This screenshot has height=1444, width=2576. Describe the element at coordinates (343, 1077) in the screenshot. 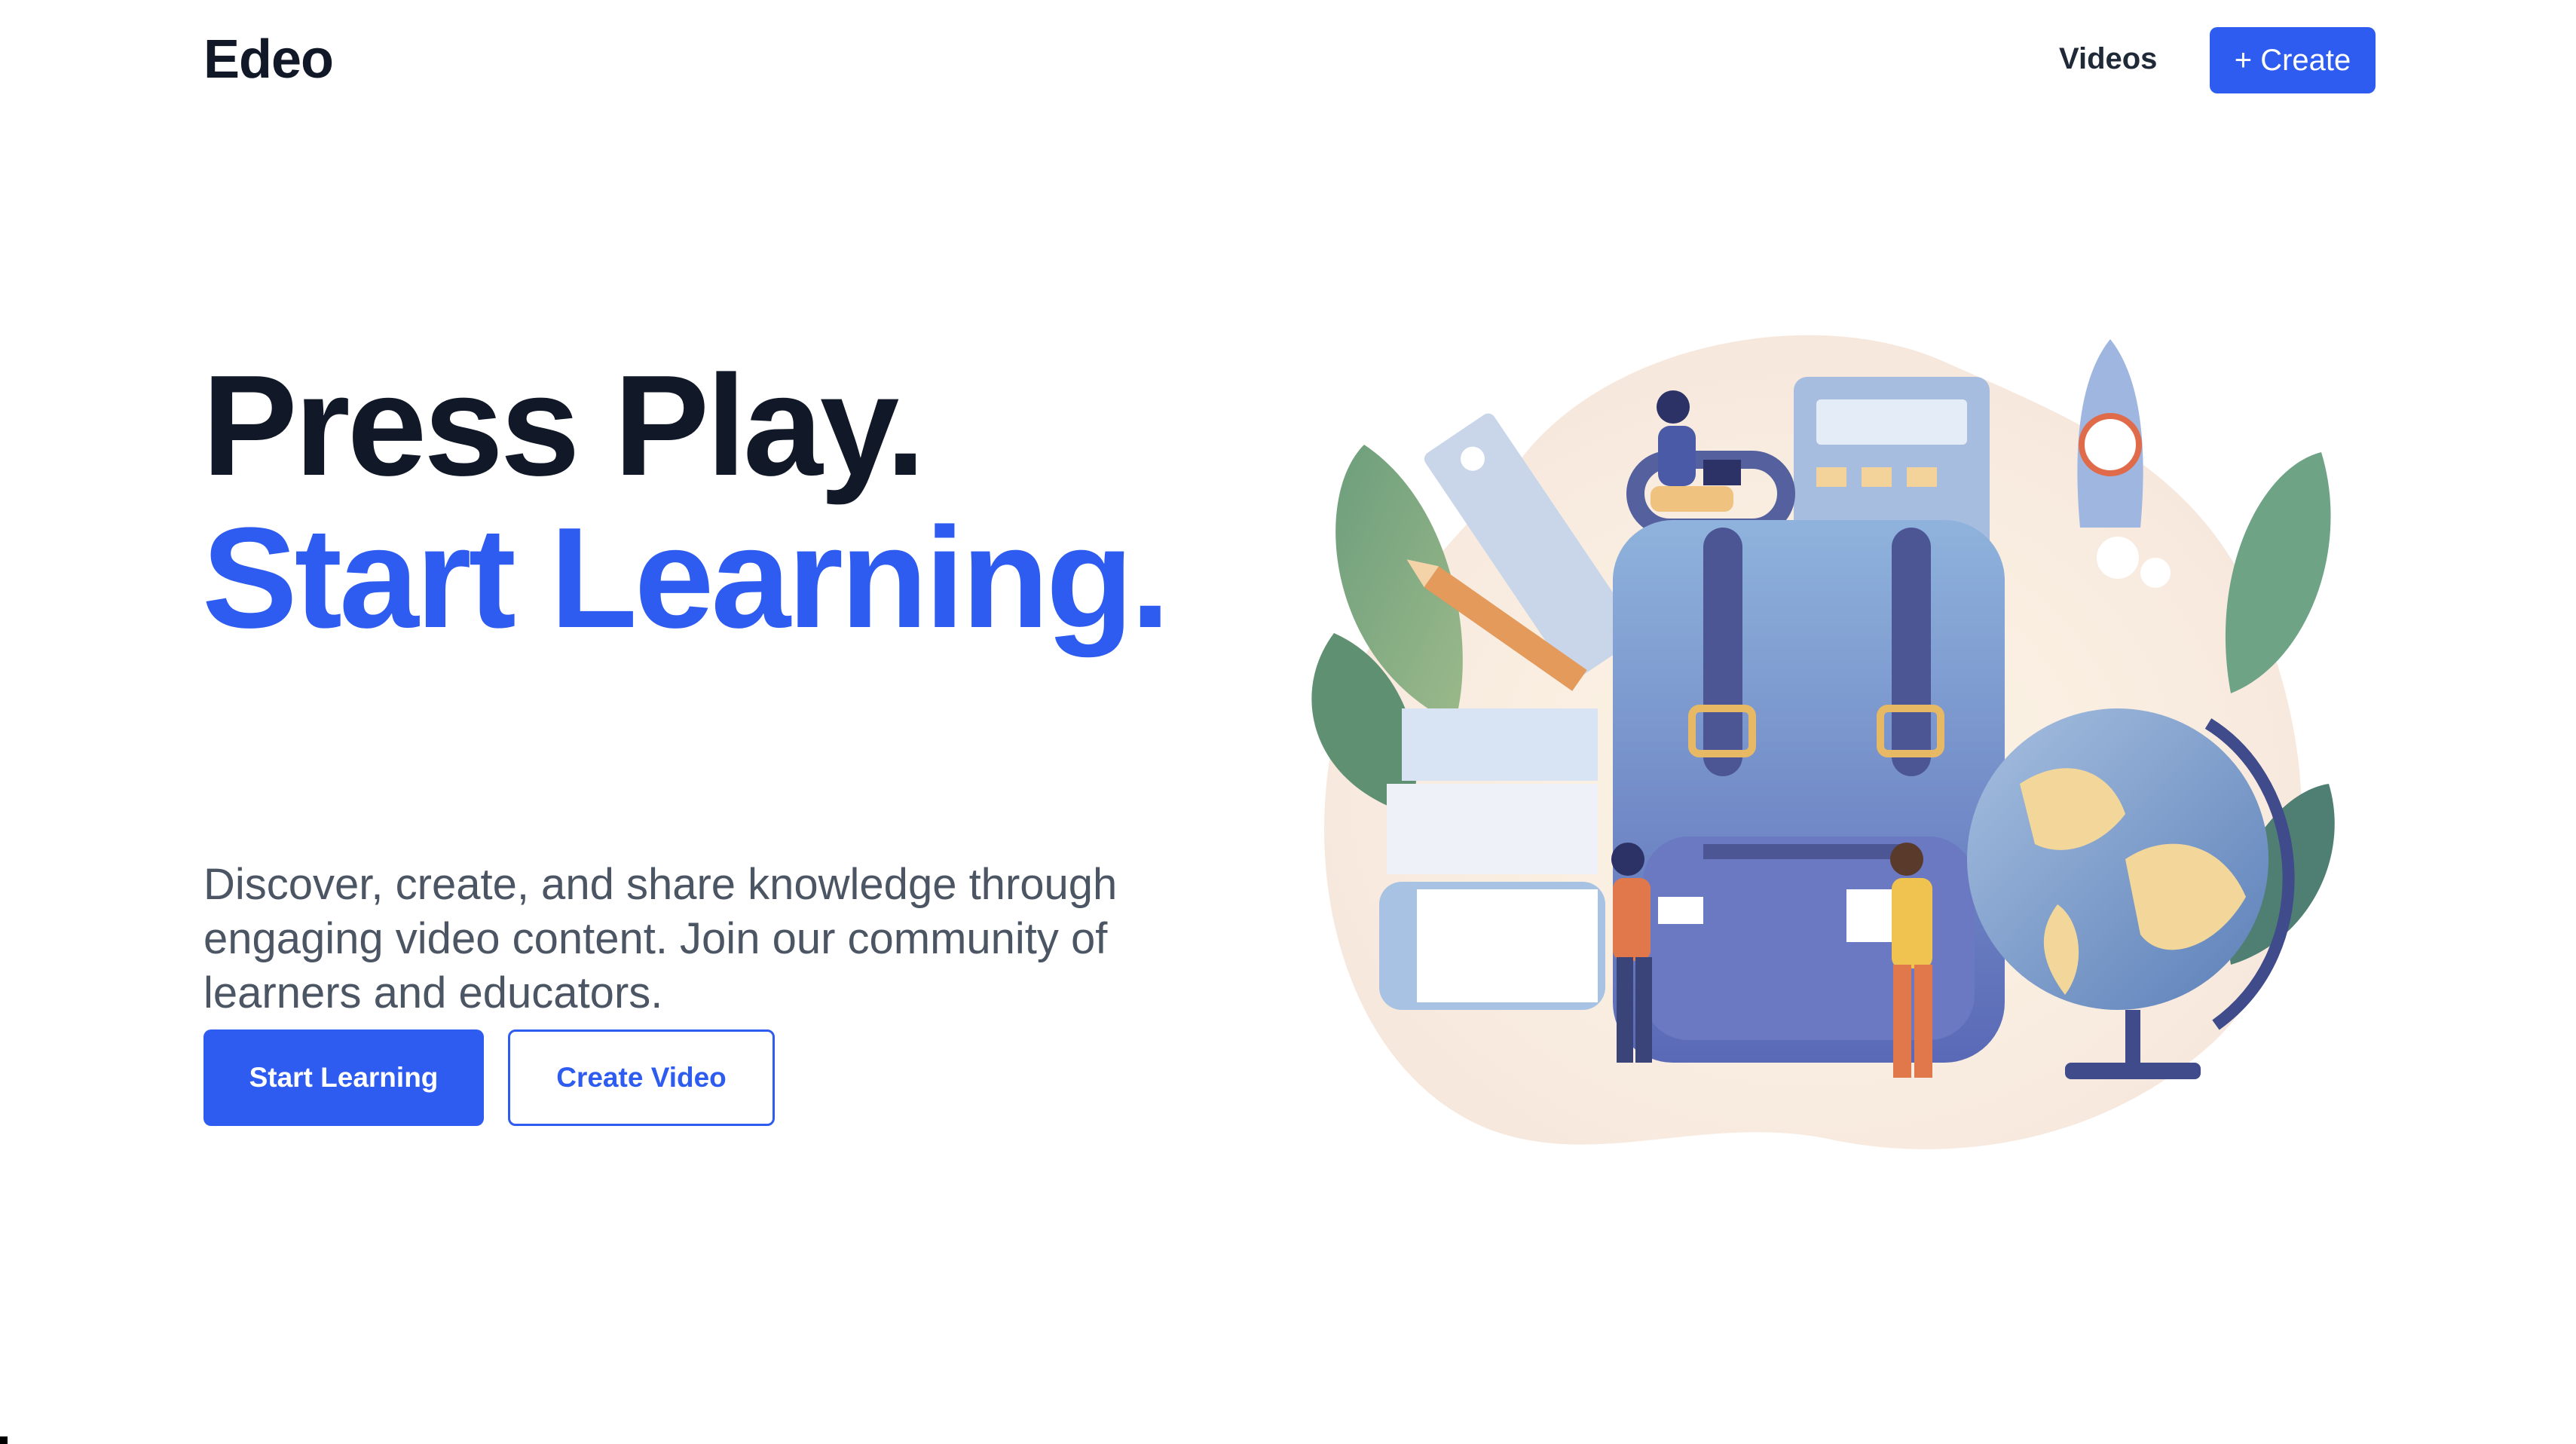

I see `start-learning-button: Start Learning` at that location.